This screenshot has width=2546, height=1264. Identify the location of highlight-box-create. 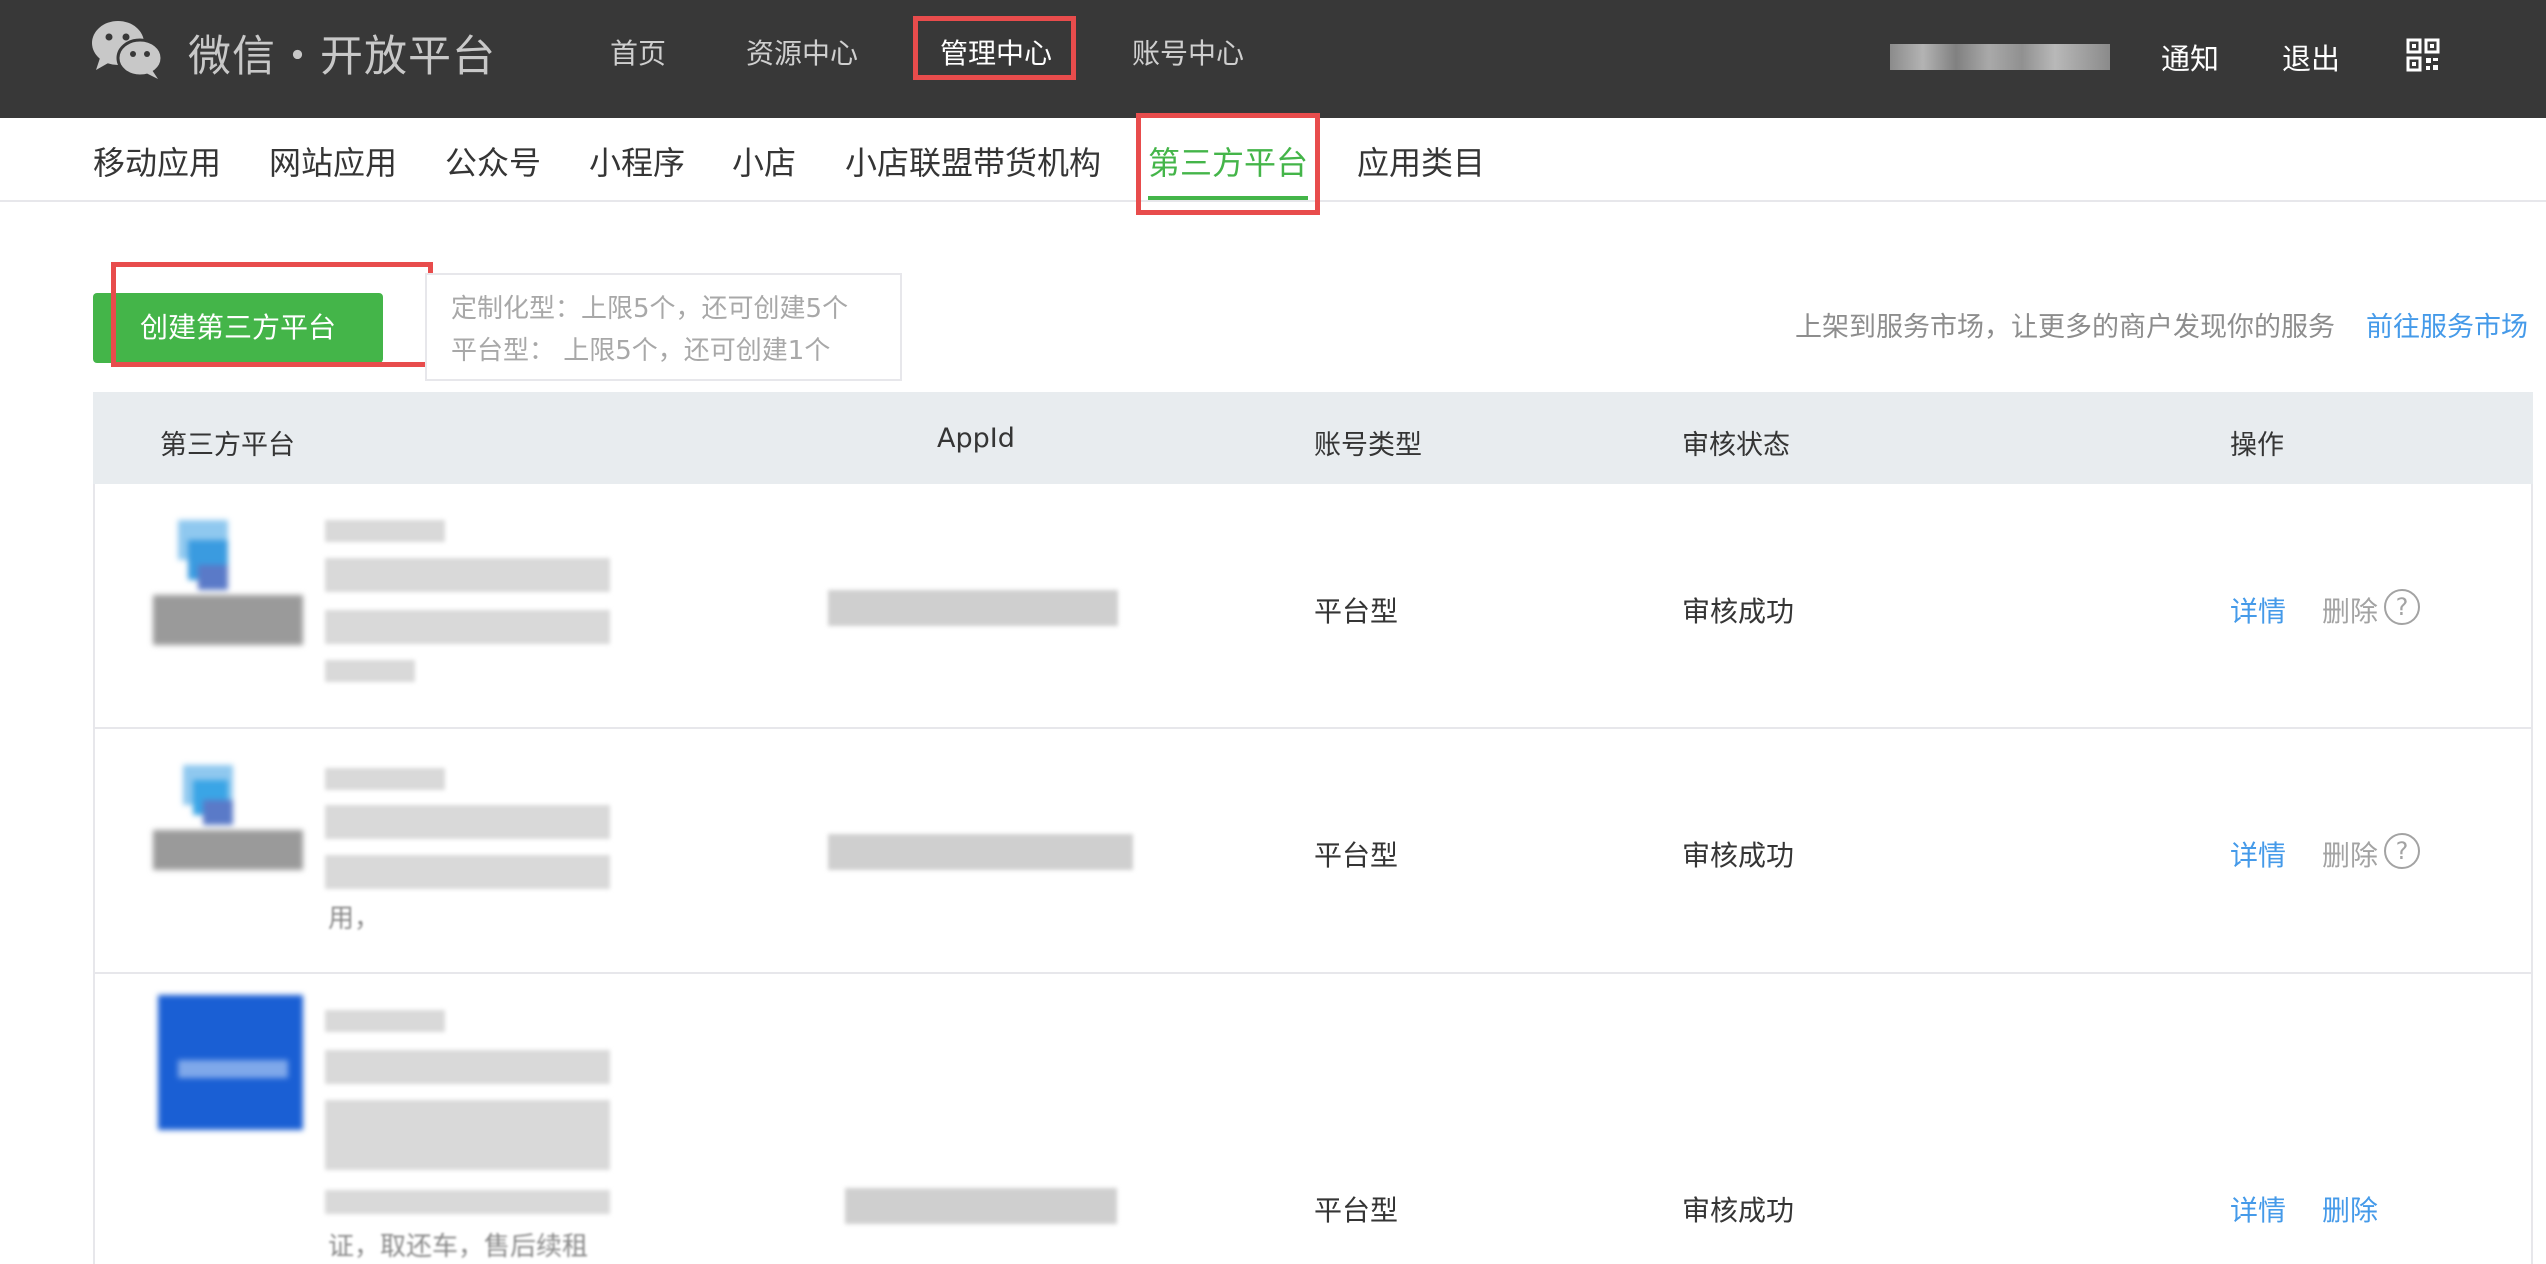
(272, 314).